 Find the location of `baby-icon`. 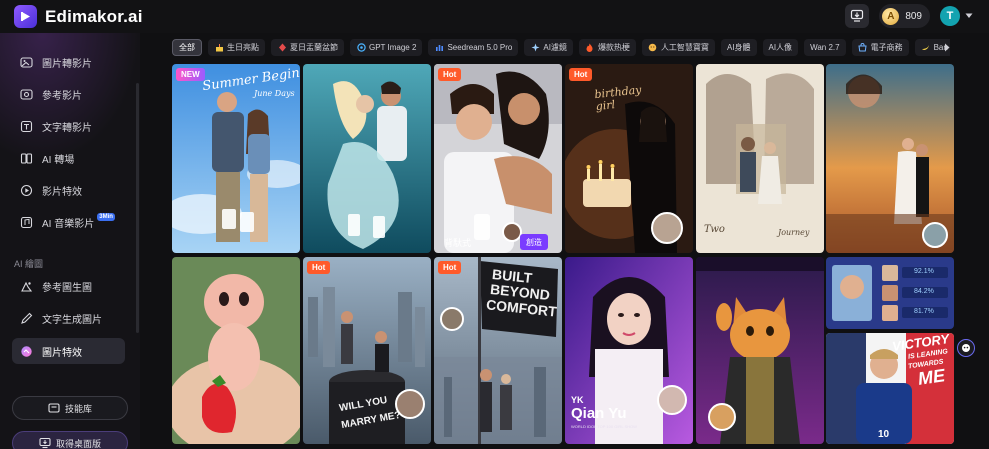

baby-icon is located at coordinates (653, 48).